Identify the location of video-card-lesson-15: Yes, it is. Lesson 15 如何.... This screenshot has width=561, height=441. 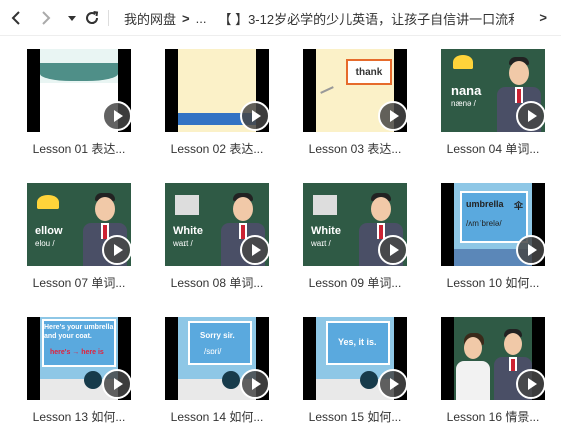
(372, 366).